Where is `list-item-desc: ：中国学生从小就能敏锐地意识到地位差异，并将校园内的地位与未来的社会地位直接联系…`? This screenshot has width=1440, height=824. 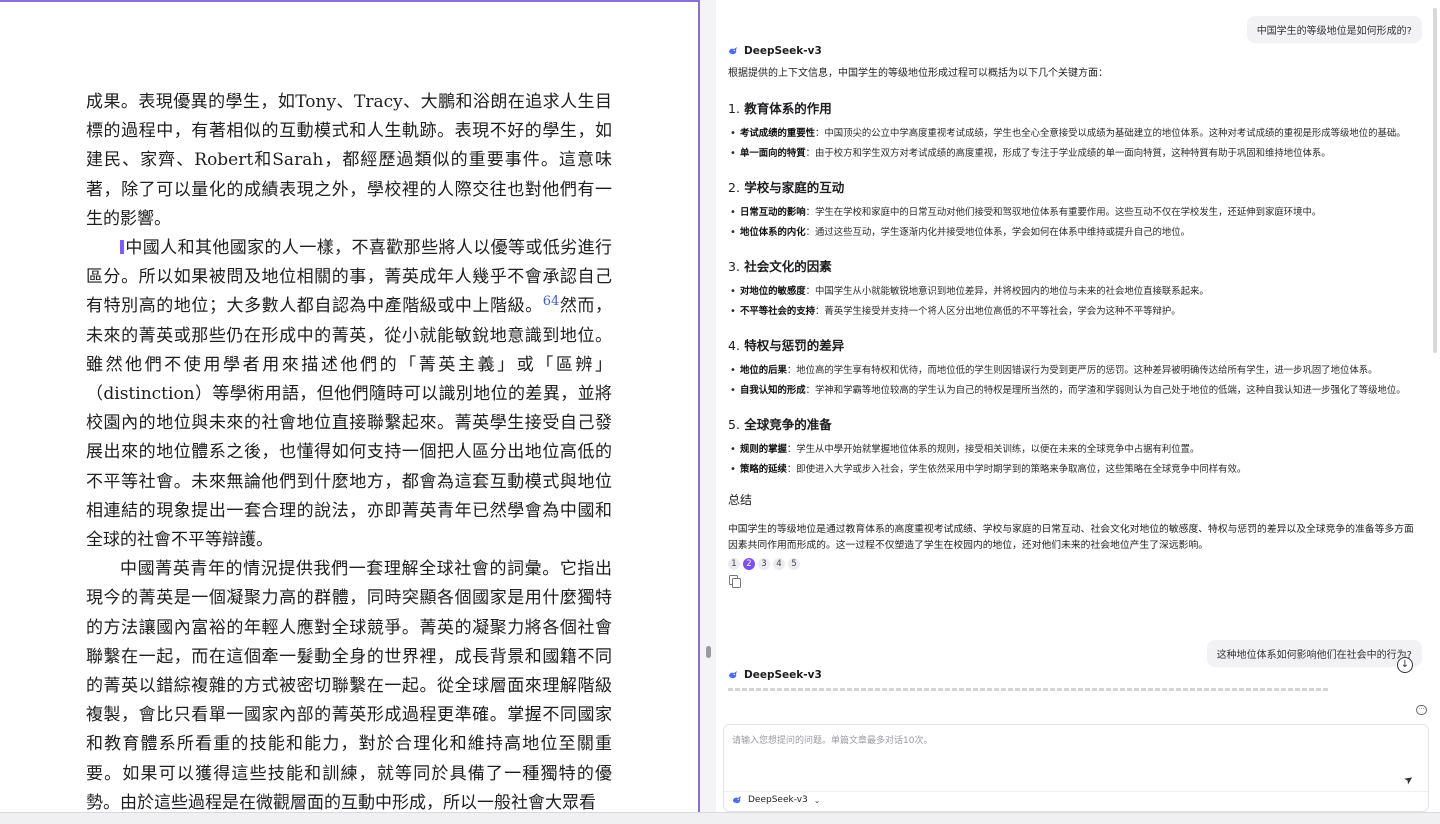 list-item-desc: ：中国学生从小就能敏锐地意识到地位差异，并将校园内的地位与未来的社会地位直接联系… is located at coordinates (1007, 291).